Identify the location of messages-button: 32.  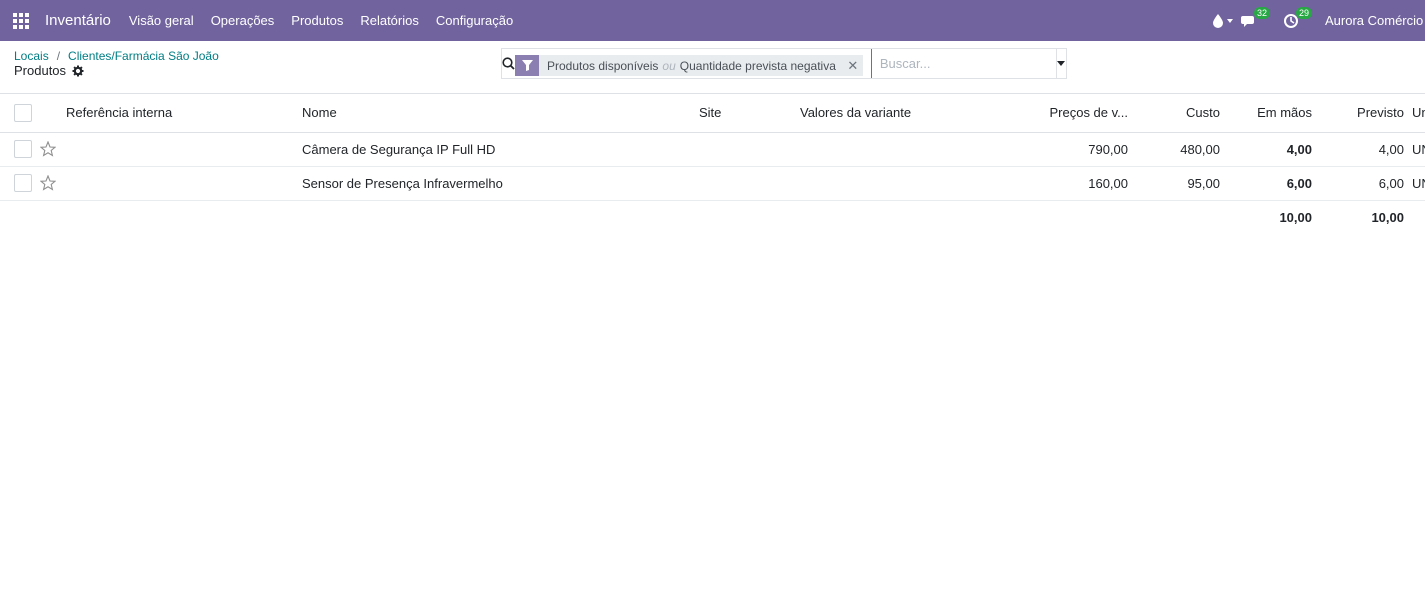
(1256, 18).